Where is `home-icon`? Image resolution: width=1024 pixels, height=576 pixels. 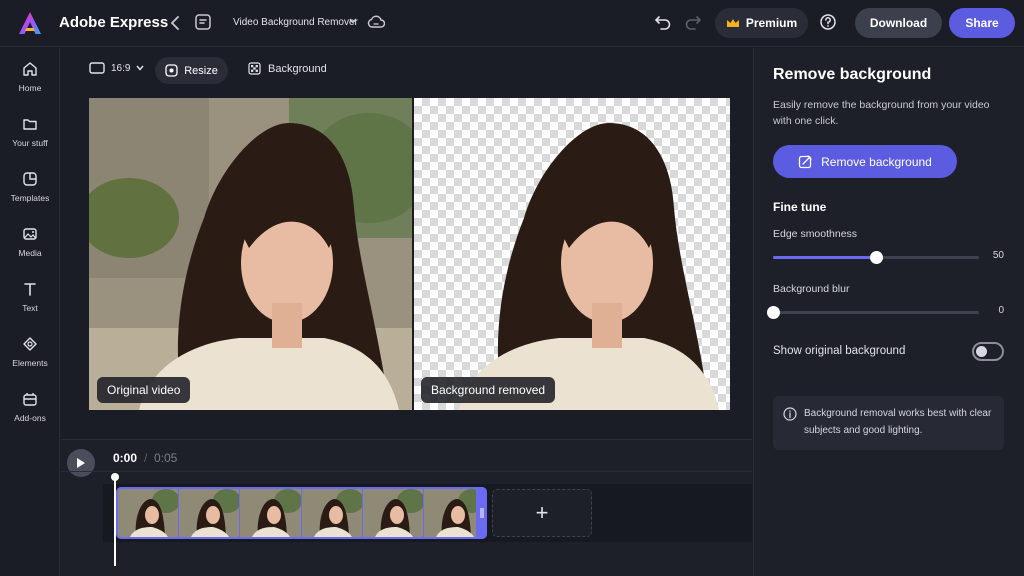 home-icon is located at coordinates (30, 69).